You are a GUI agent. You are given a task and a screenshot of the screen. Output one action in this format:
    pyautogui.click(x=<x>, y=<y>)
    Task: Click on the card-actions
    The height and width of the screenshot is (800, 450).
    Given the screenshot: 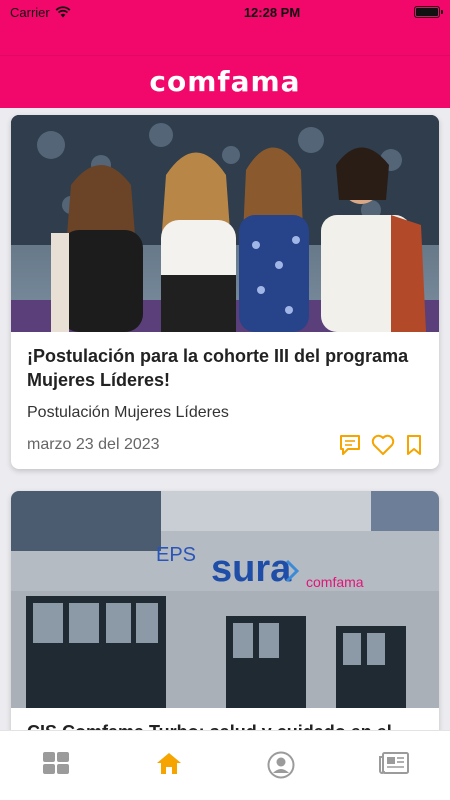 What is the action you would take?
    pyautogui.click(x=381, y=445)
    